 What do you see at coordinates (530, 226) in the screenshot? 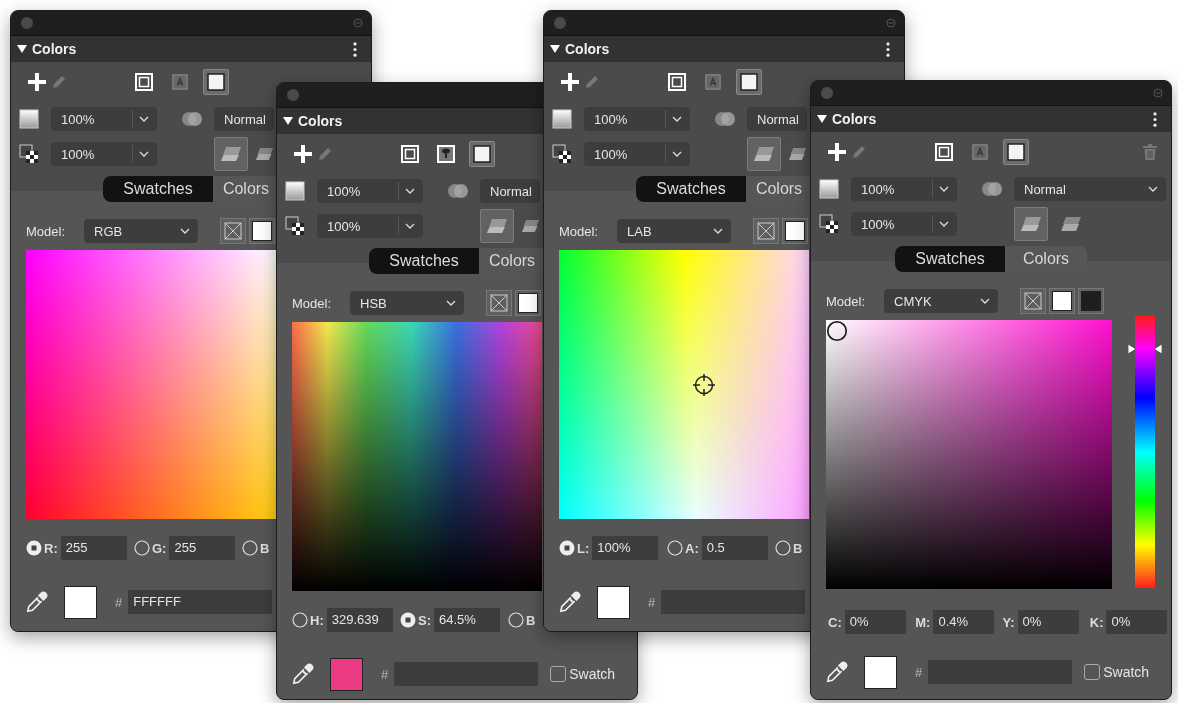
I see `stacked-layers-icon` at bounding box center [530, 226].